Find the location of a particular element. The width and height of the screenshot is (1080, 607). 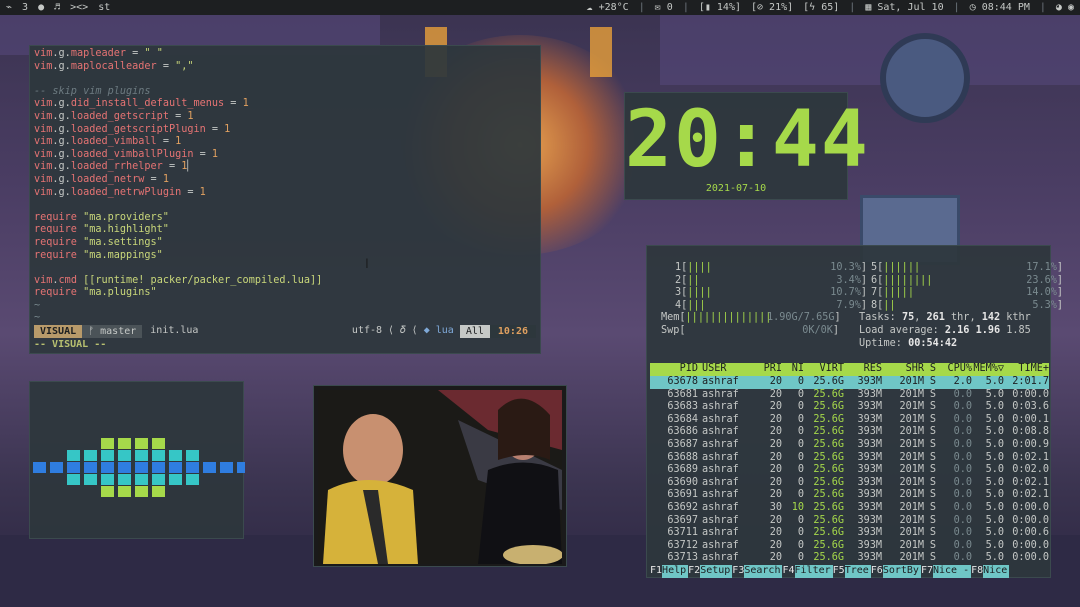

code-line: require "ma.settings" is located at coordinates (285, 243).